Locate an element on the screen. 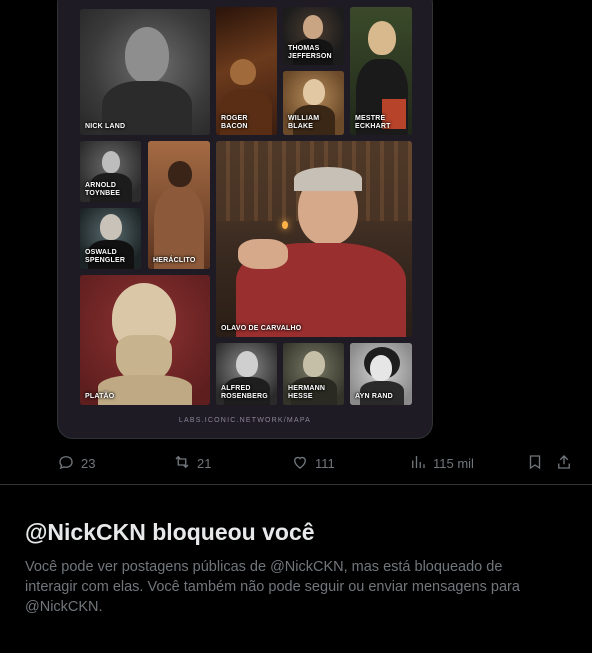  views-button: 115 mil is located at coordinates (441, 463).